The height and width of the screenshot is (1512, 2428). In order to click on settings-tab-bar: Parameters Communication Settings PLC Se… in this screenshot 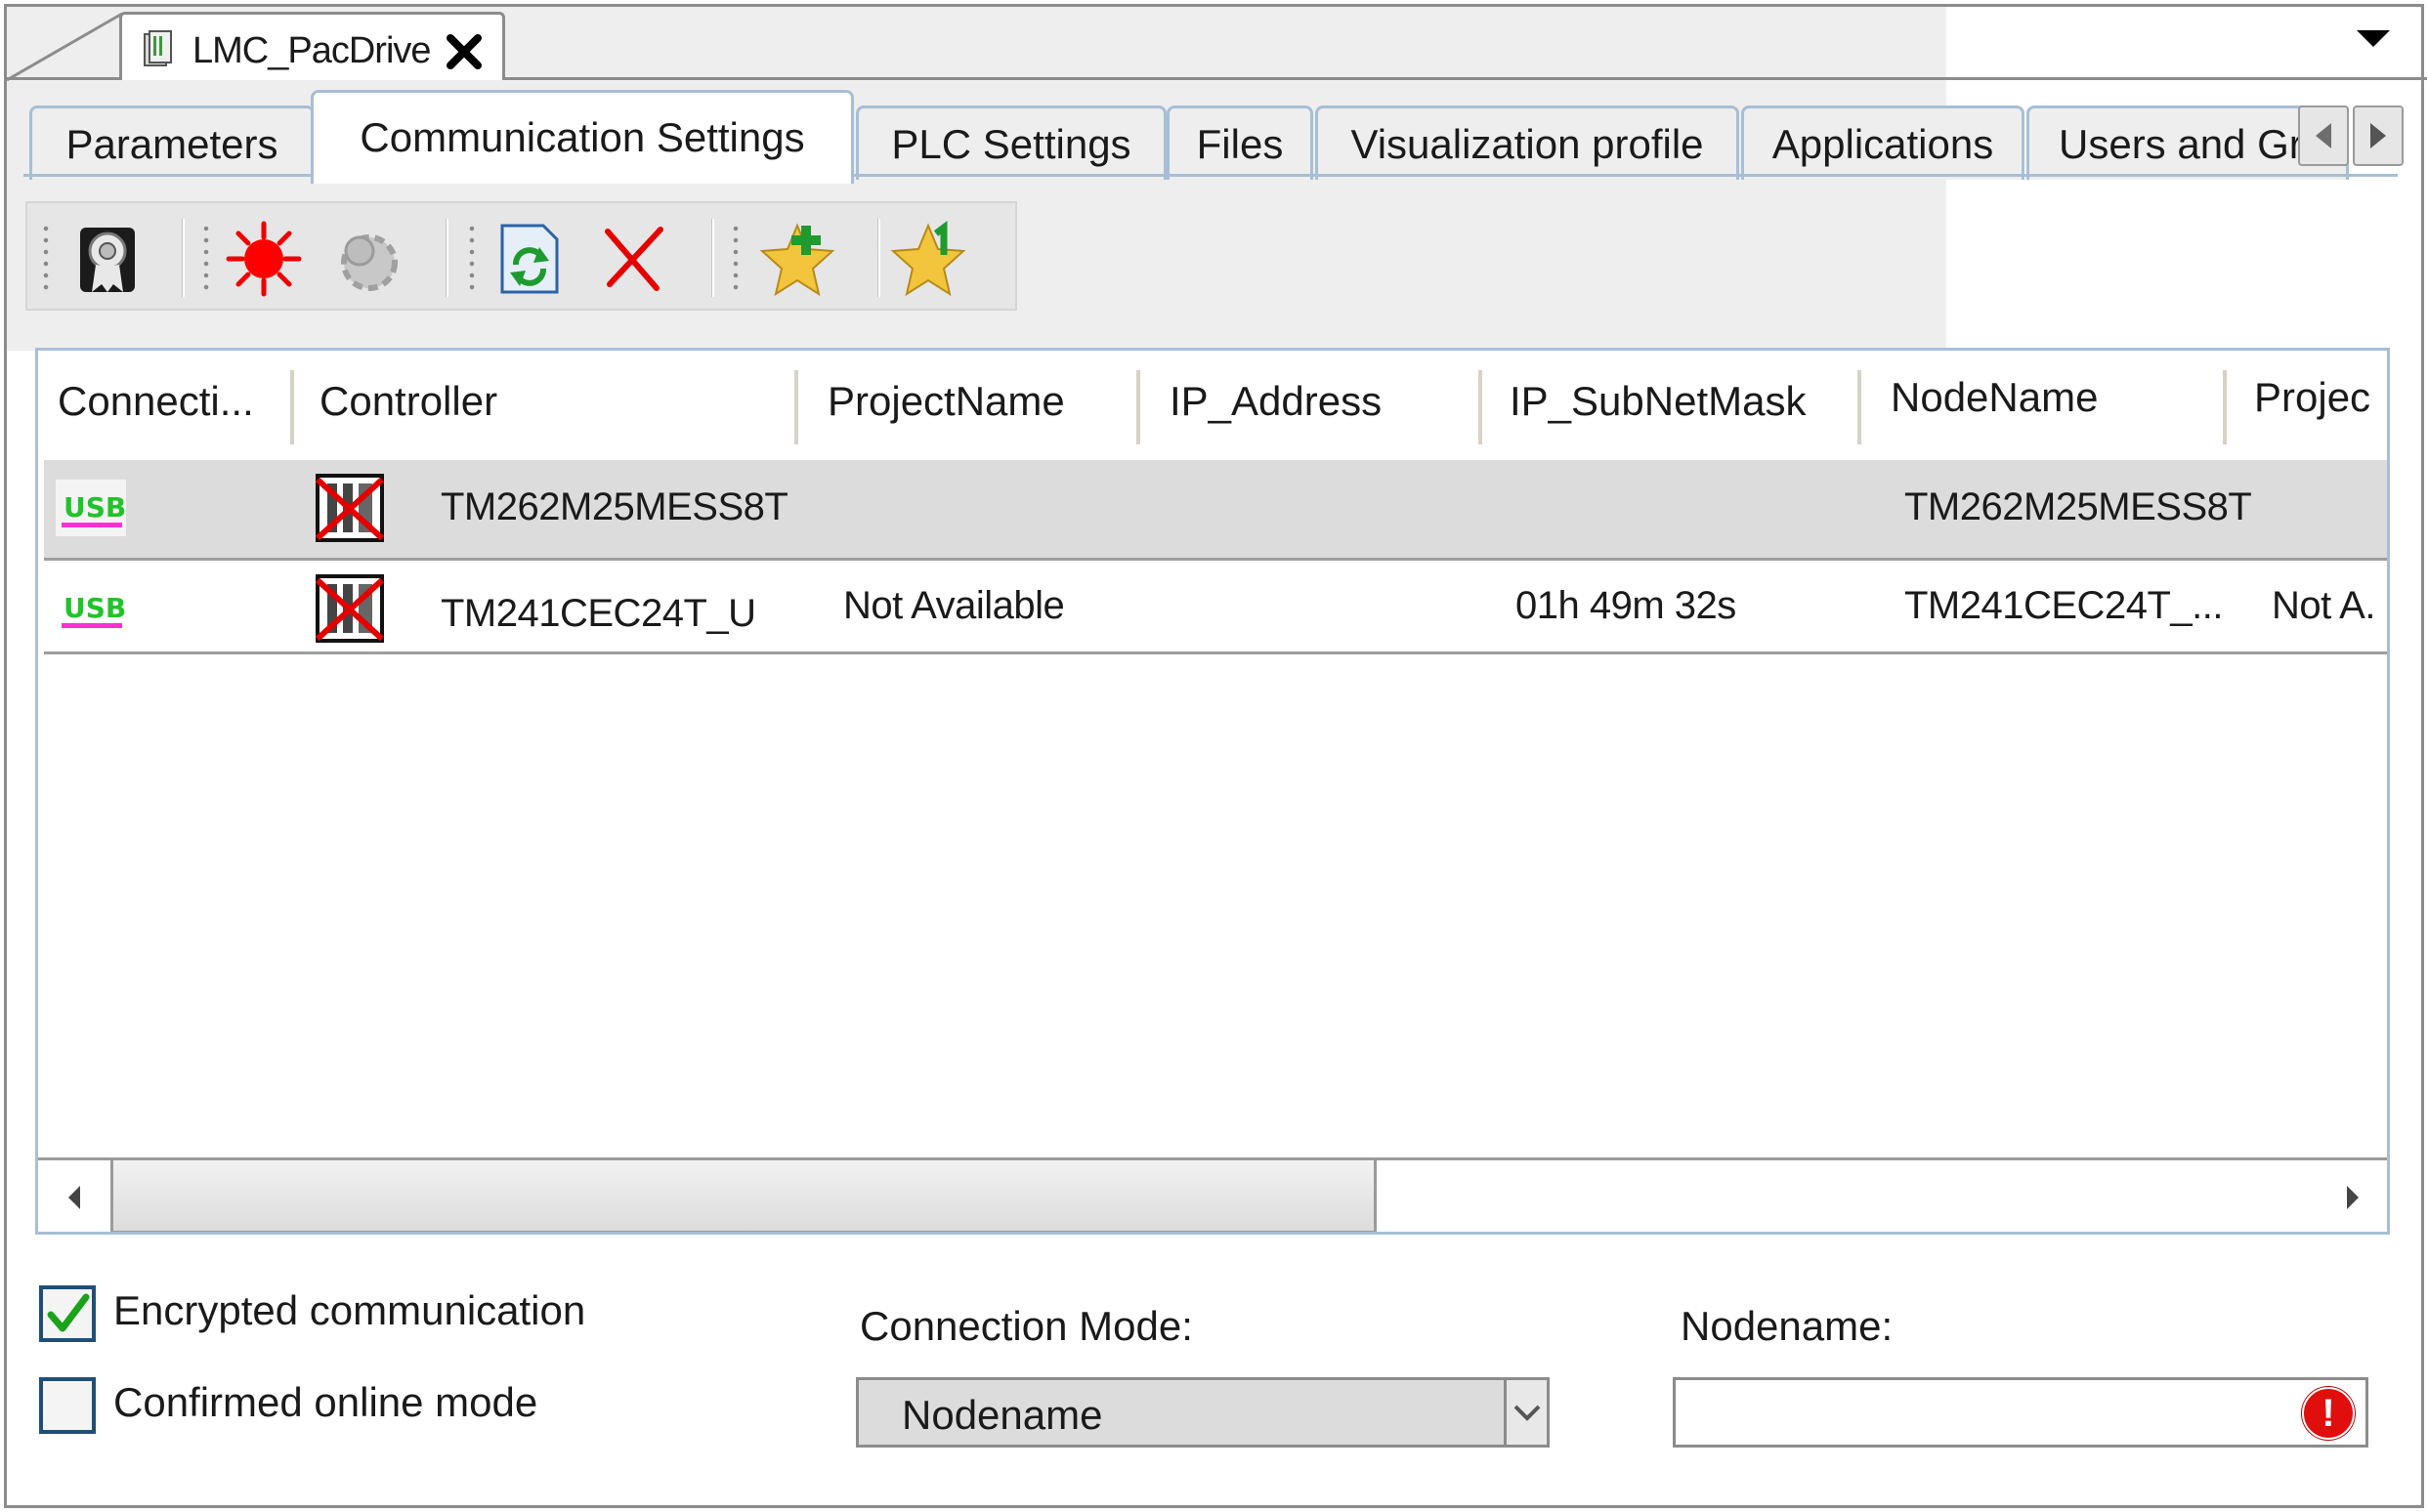, I will do `click(1210, 137)`.